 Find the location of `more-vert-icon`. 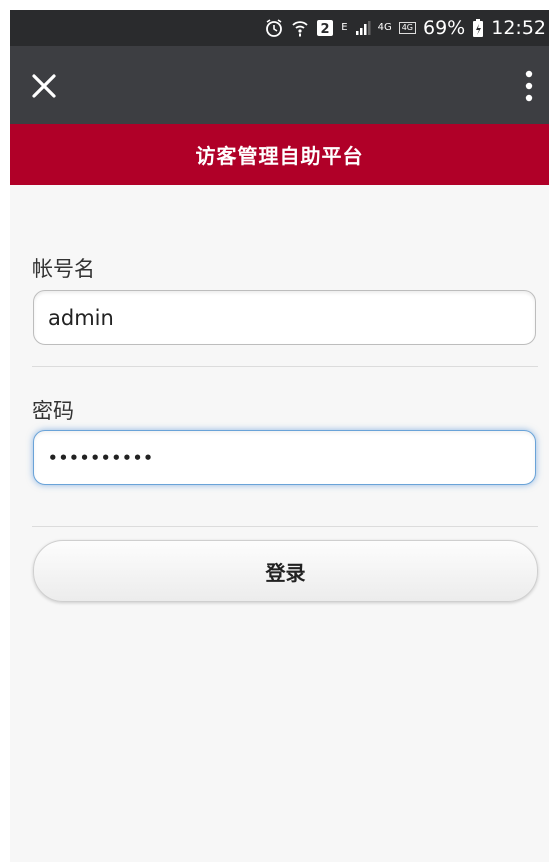

more-vert-icon is located at coordinates (529, 86).